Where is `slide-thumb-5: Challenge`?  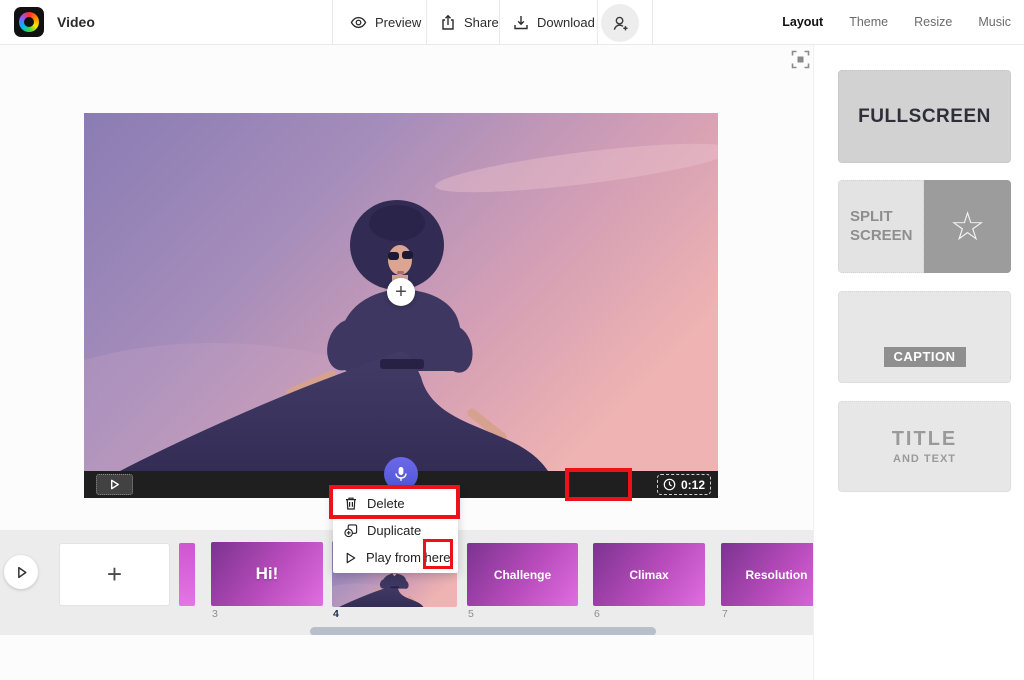 slide-thumb-5: Challenge is located at coordinates (522, 574).